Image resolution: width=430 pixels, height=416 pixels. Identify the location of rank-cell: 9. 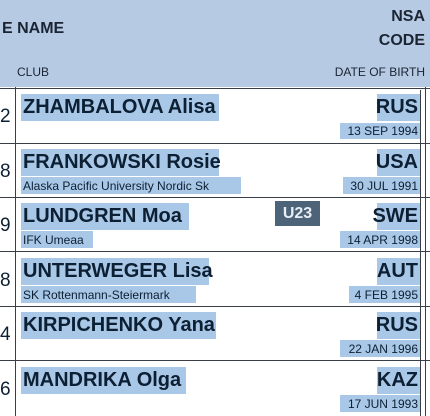
(5, 225).